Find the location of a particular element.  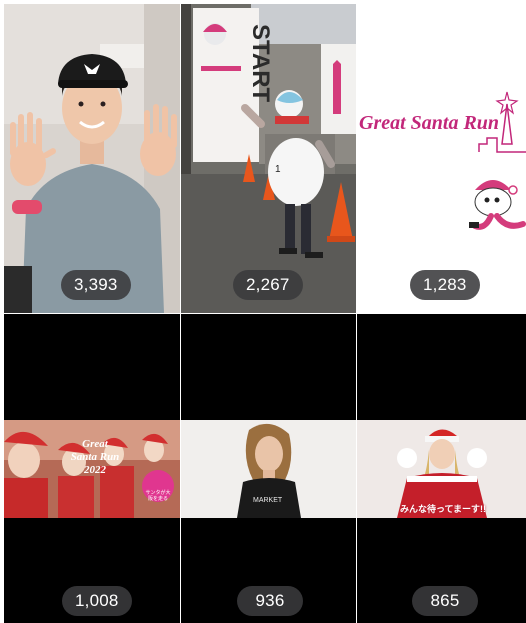

view-count-badge: 2,267 is located at coordinates (268, 285).